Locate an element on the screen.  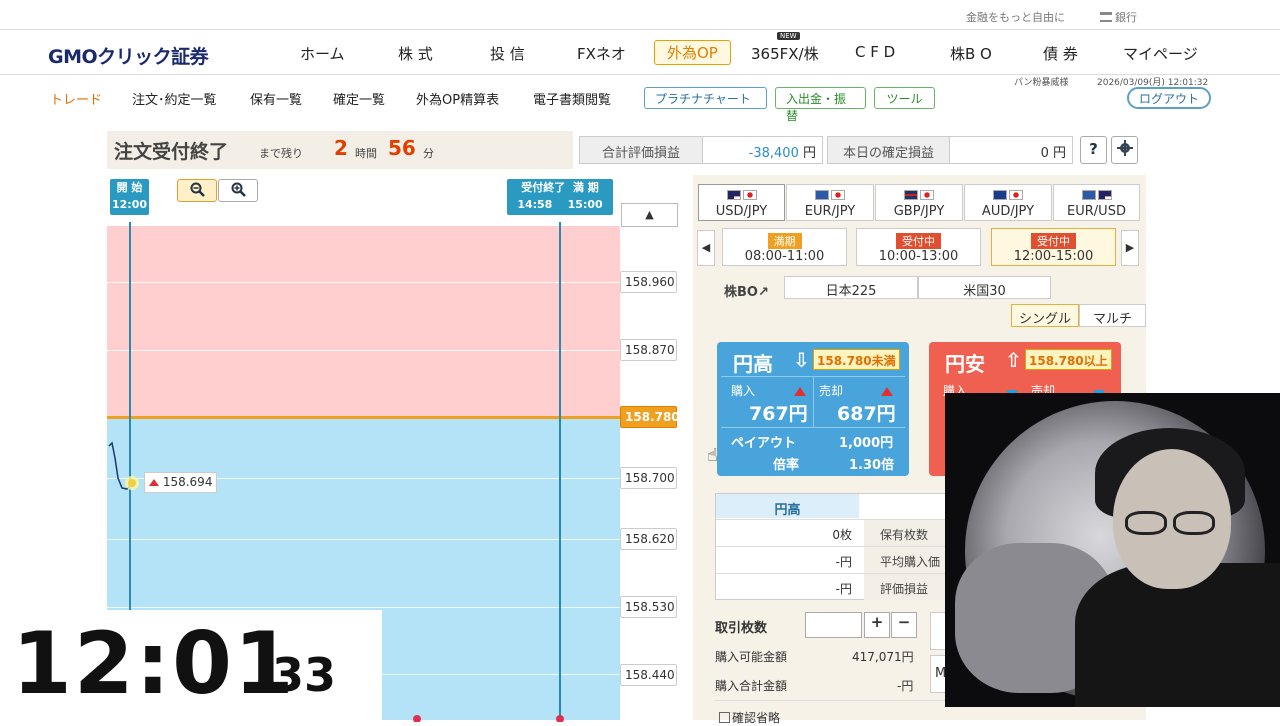
pair-eurusd: EUR/USD is located at coordinates (1096, 202).